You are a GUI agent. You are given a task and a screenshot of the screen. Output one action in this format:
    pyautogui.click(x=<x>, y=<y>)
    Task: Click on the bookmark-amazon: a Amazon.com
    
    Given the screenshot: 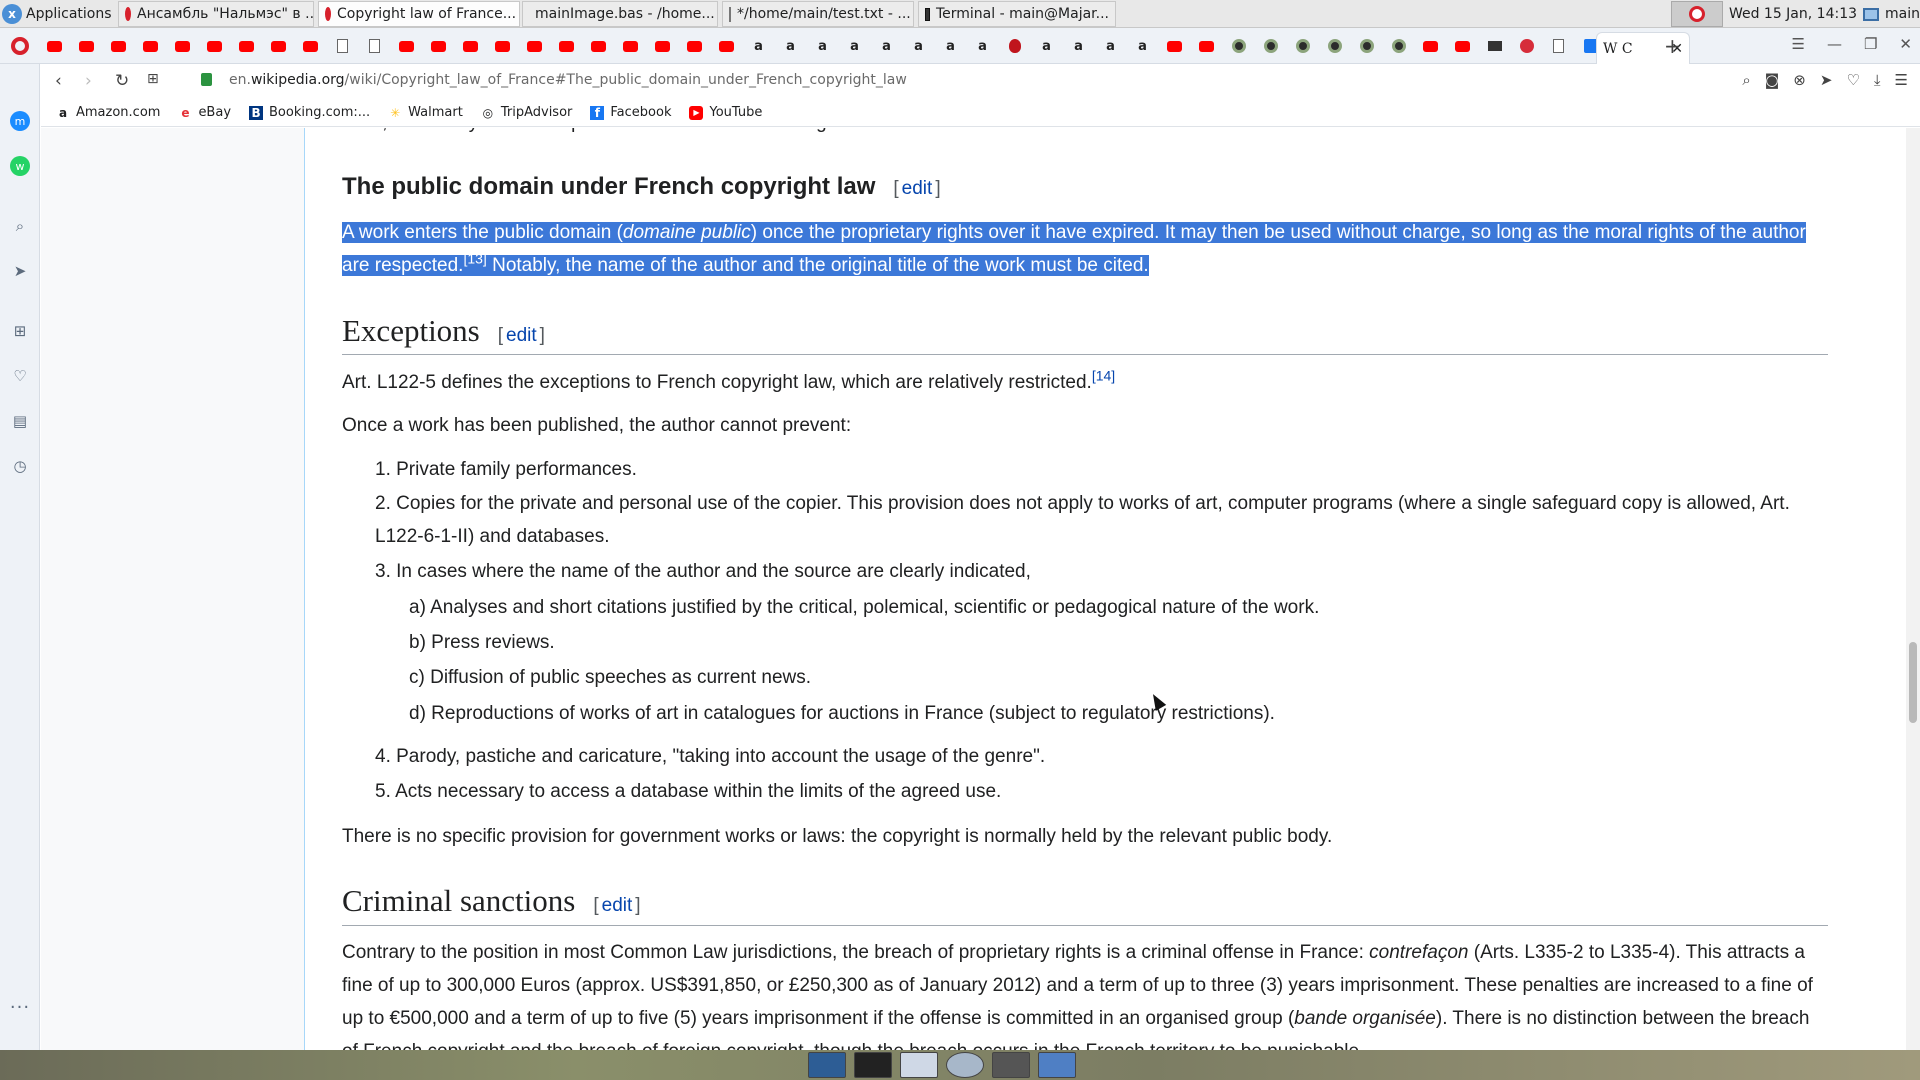 What is the action you would take?
    pyautogui.click(x=108, y=112)
    